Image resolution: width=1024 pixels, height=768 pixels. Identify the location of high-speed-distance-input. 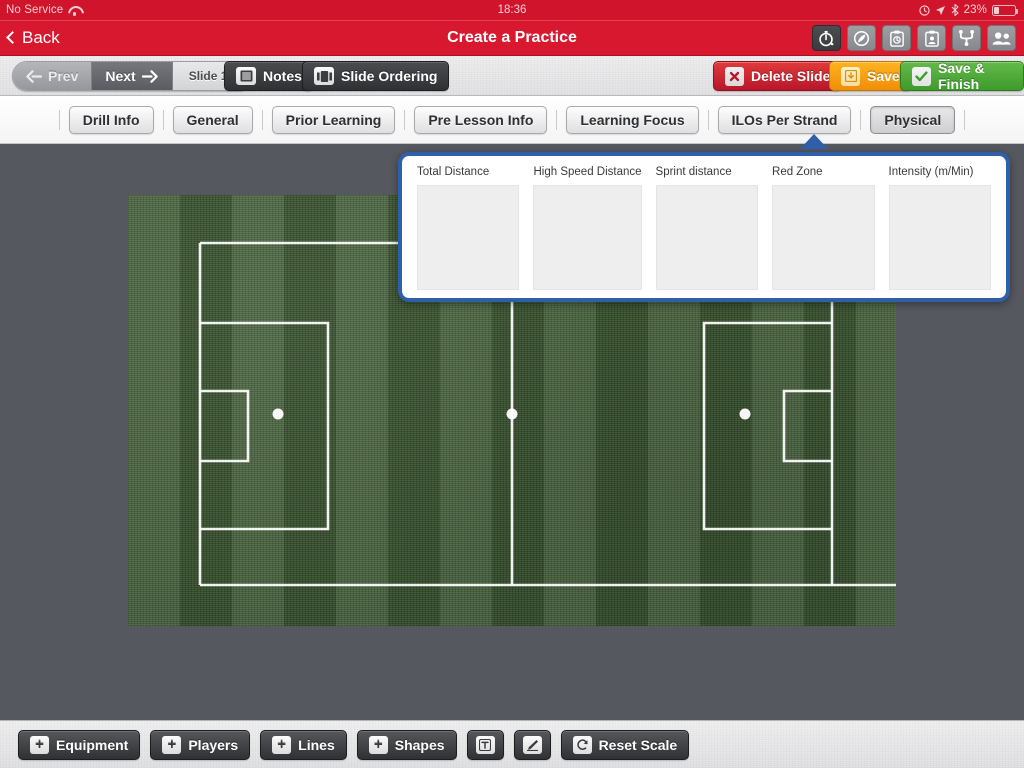
(587, 237).